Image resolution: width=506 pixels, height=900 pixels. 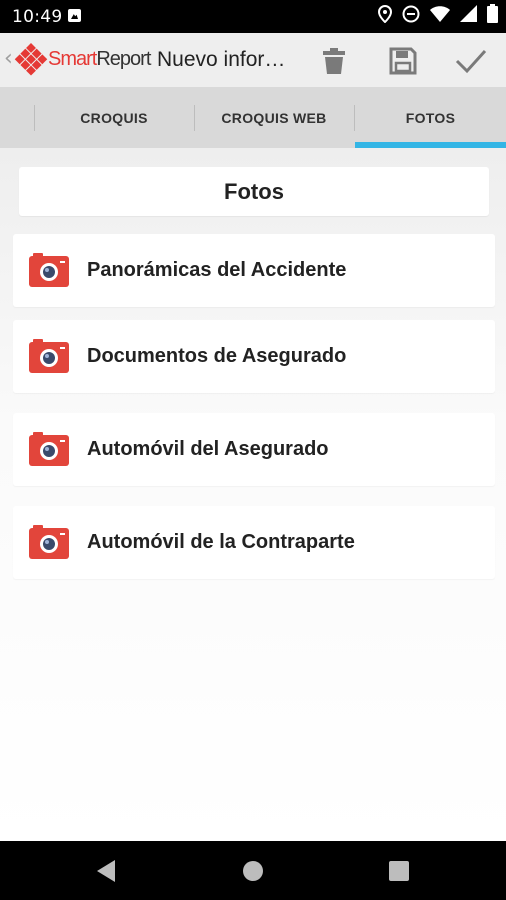 I want to click on system-nav-bar, so click(x=253, y=870).